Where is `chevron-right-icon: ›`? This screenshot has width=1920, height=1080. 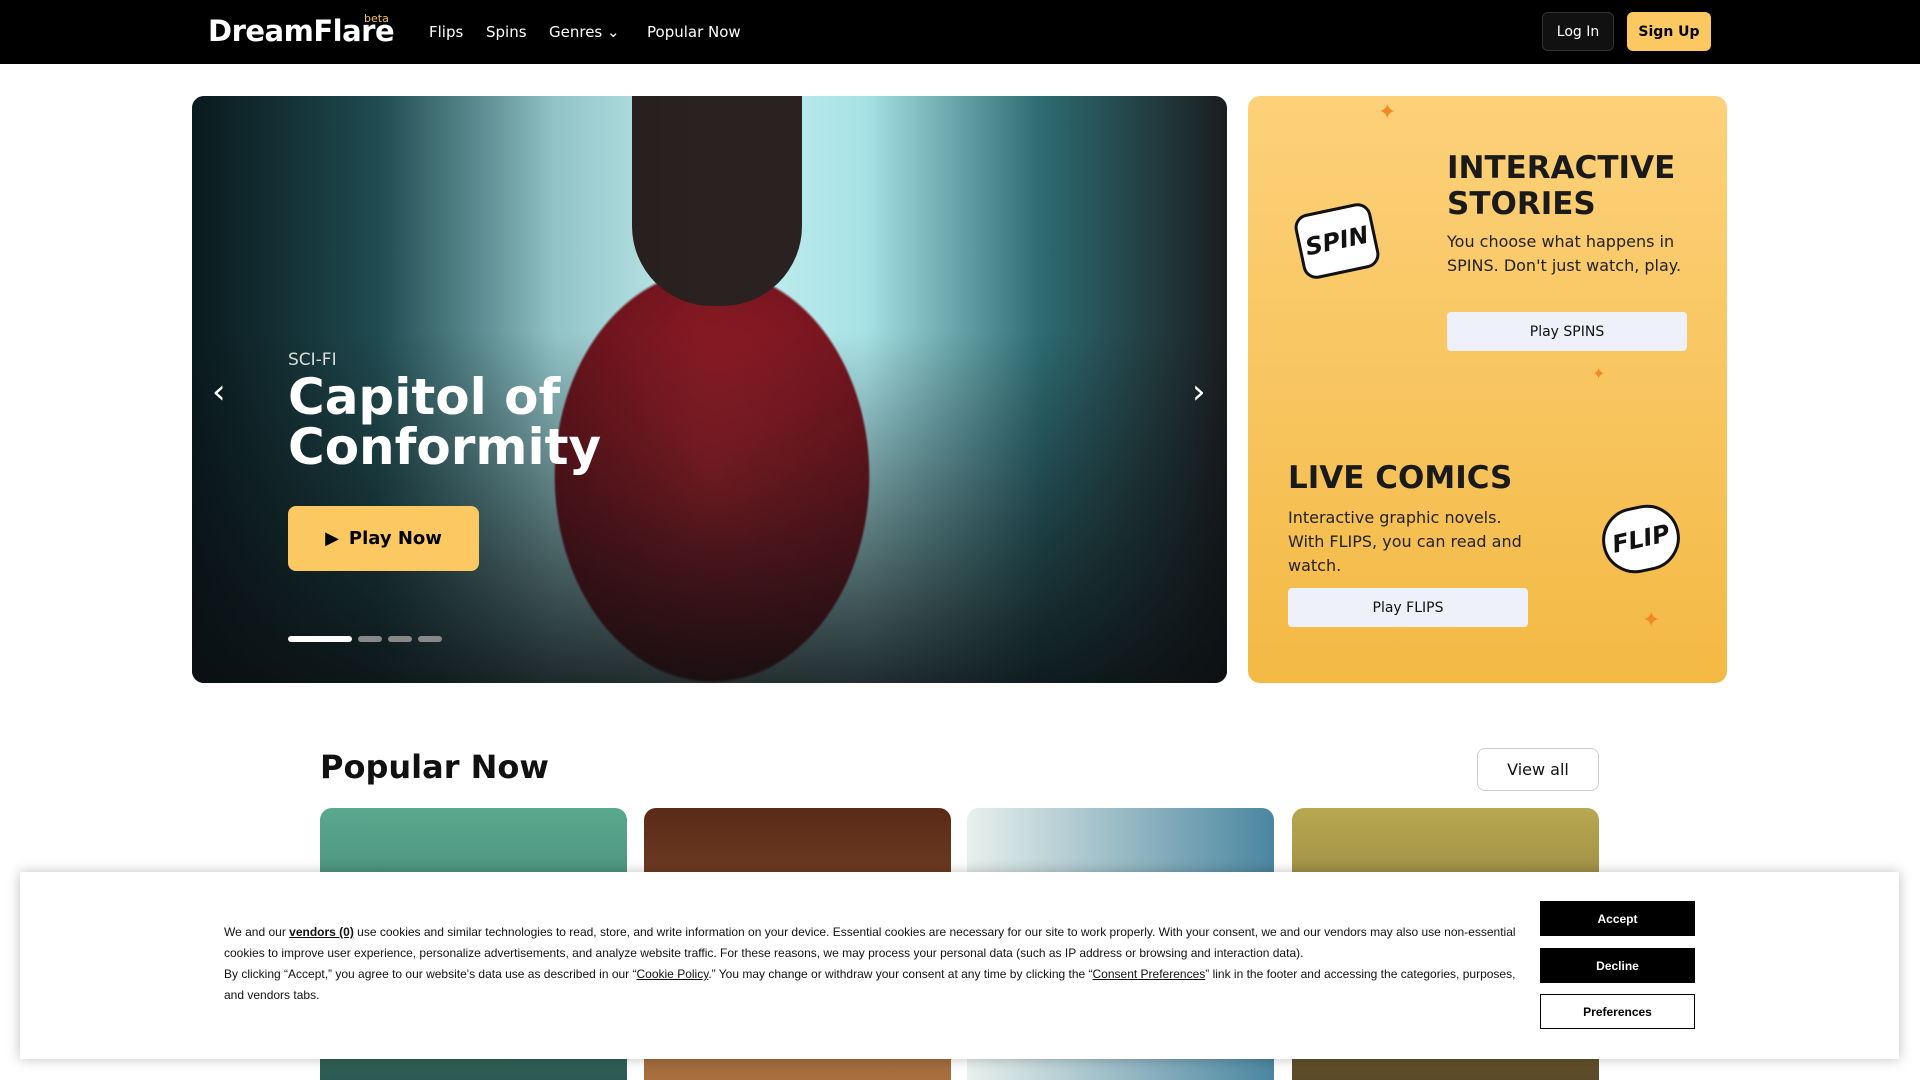
chevron-right-icon: › is located at coordinates (1199, 392).